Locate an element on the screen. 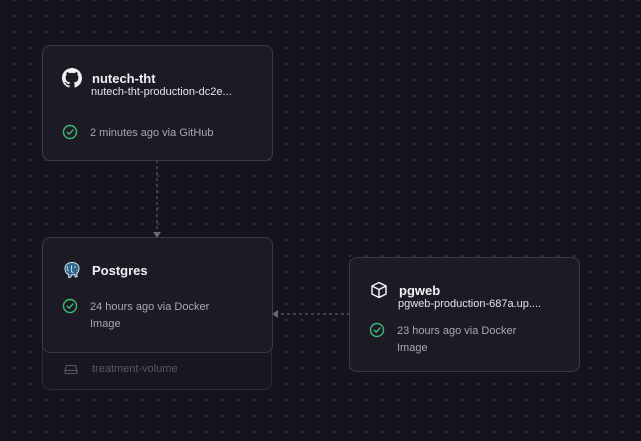 The image size is (641, 441). service-card-header: pgweb is located at coordinates (466, 290).